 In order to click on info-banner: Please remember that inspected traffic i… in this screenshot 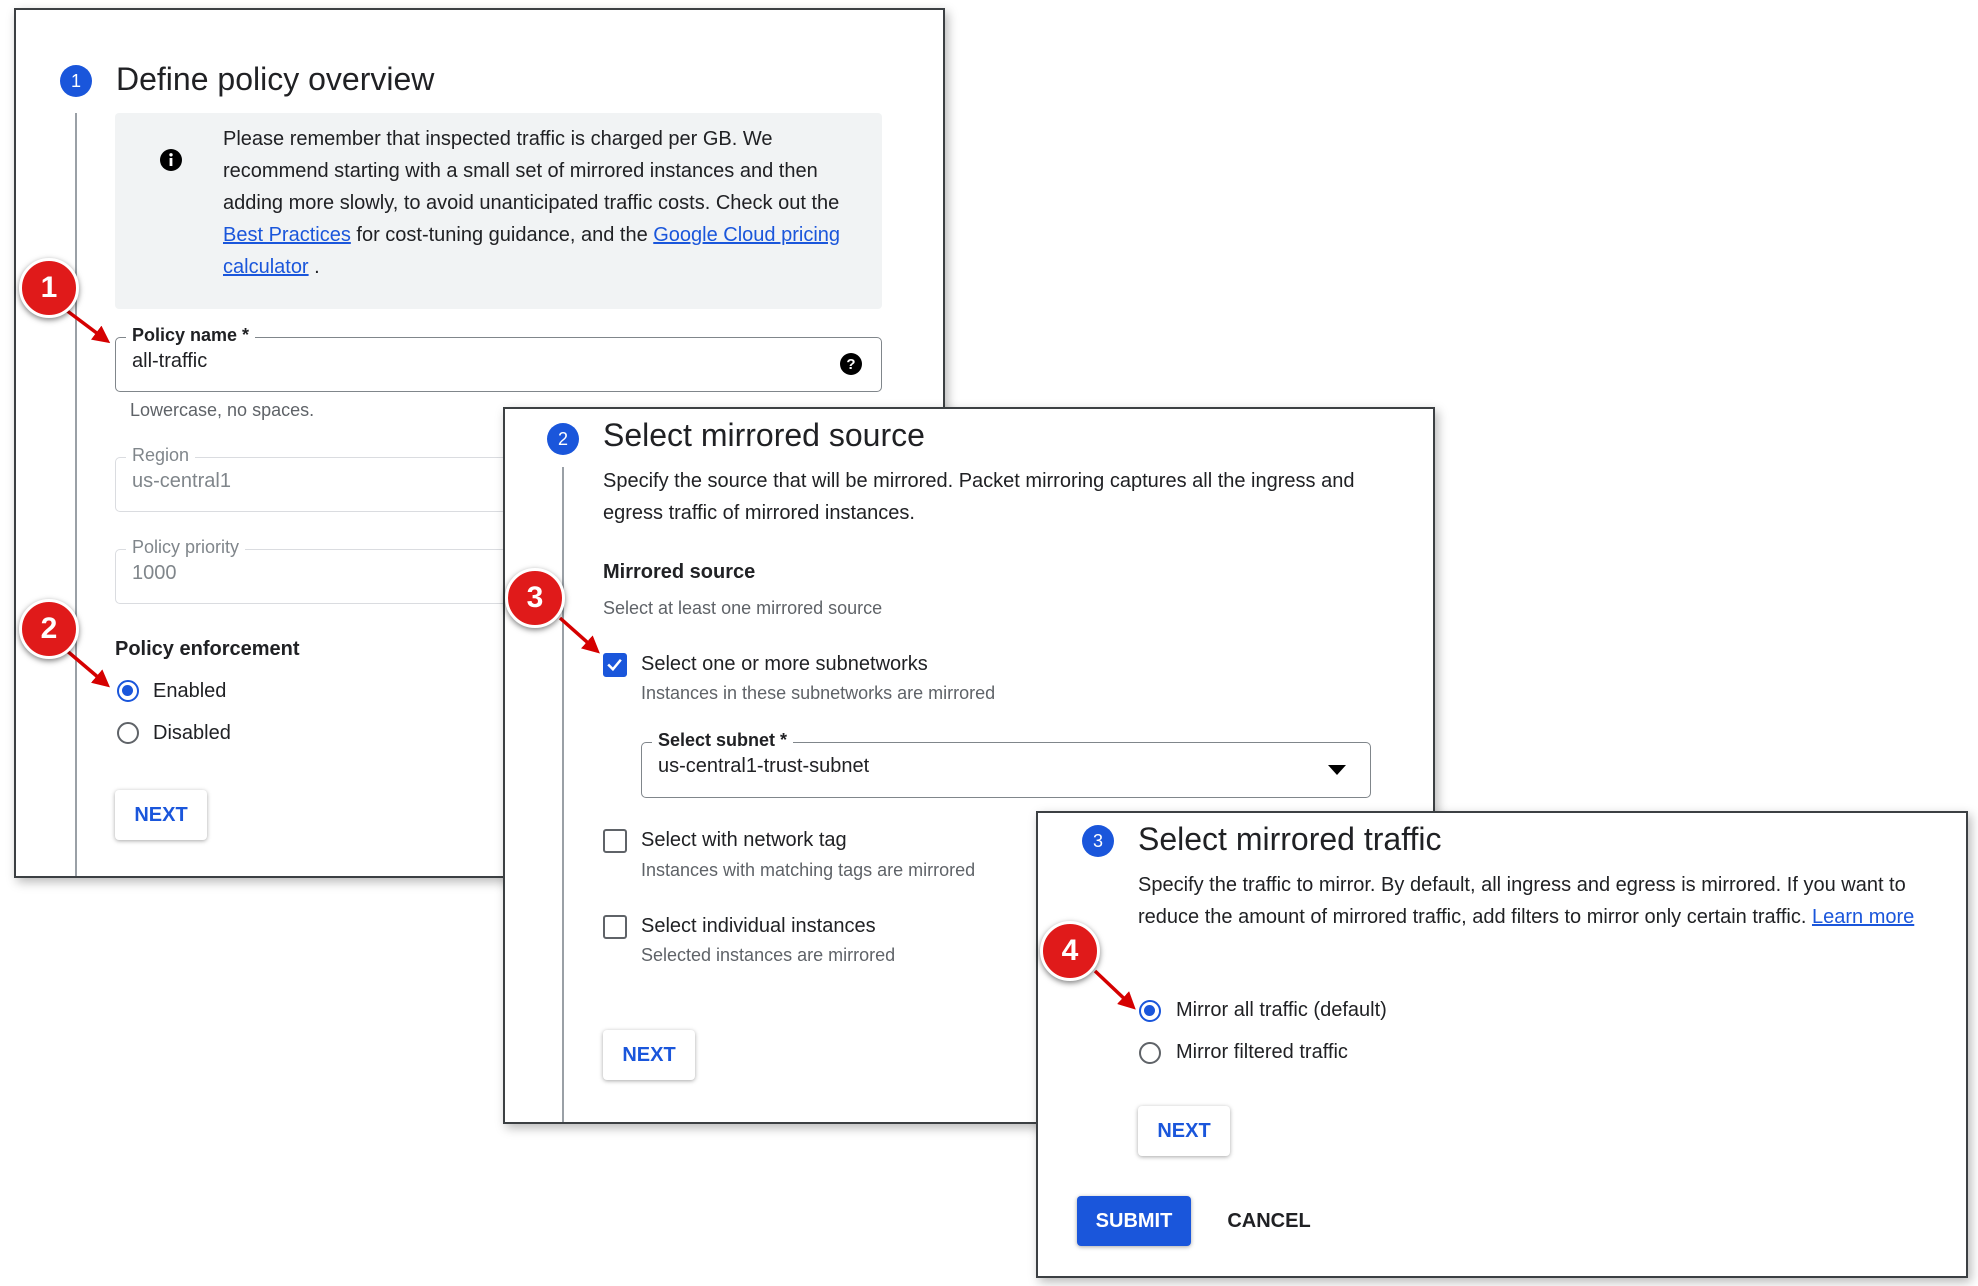, I will do `click(498, 211)`.